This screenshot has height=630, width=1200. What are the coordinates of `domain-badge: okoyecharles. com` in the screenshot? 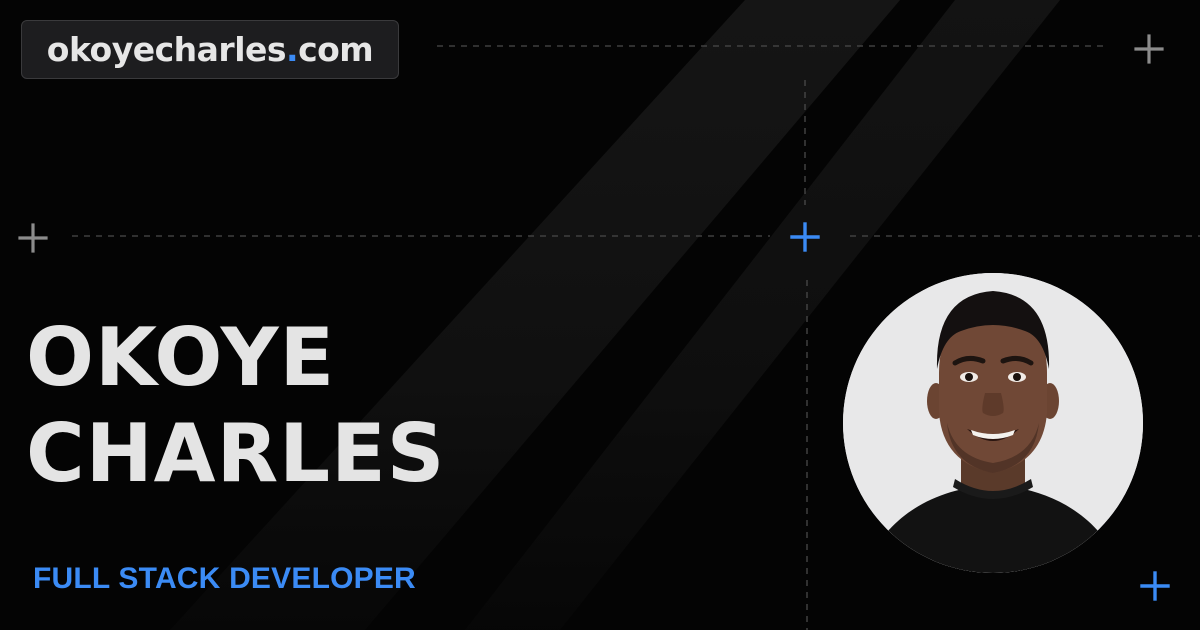 It's located at (210, 49).